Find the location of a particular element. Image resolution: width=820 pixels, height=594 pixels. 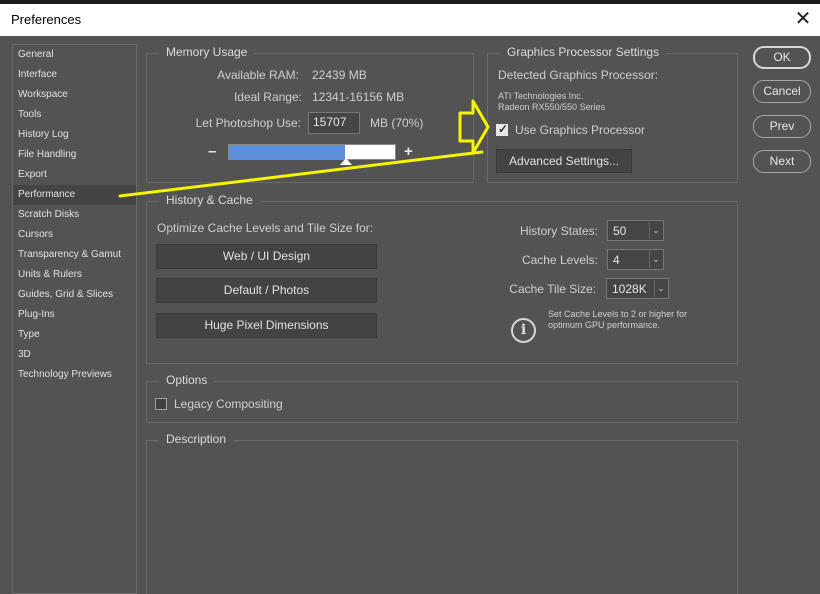

sidebar-item-export: Export is located at coordinates (74, 175).